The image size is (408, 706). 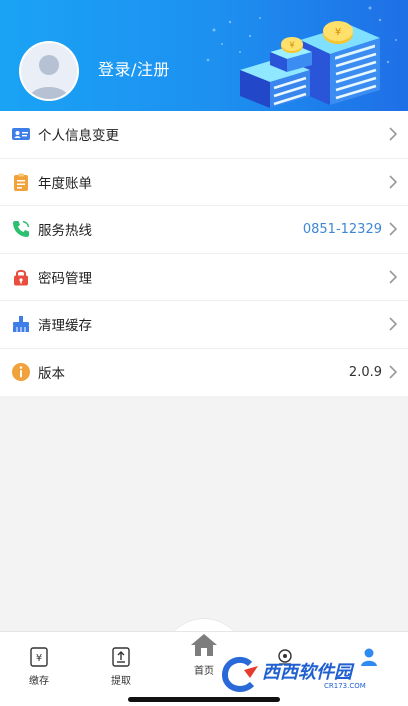 What do you see at coordinates (365, 372) in the screenshot?
I see `version-number: 2.0.9` at bounding box center [365, 372].